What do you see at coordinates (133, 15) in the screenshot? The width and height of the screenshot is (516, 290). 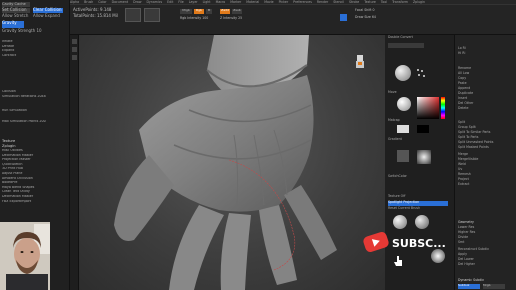 I see `draw-mode-button` at bounding box center [133, 15].